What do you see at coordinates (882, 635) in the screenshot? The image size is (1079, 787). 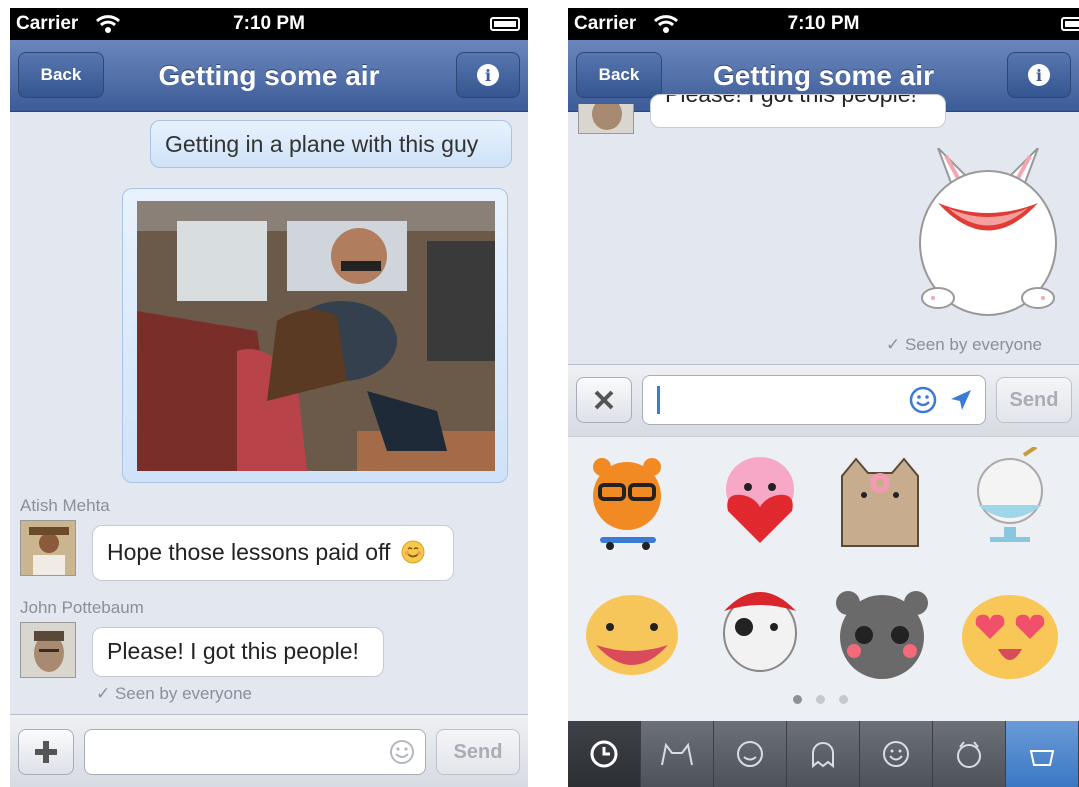 I see `grey-hamster-sticker` at bounding box center [882, 635].